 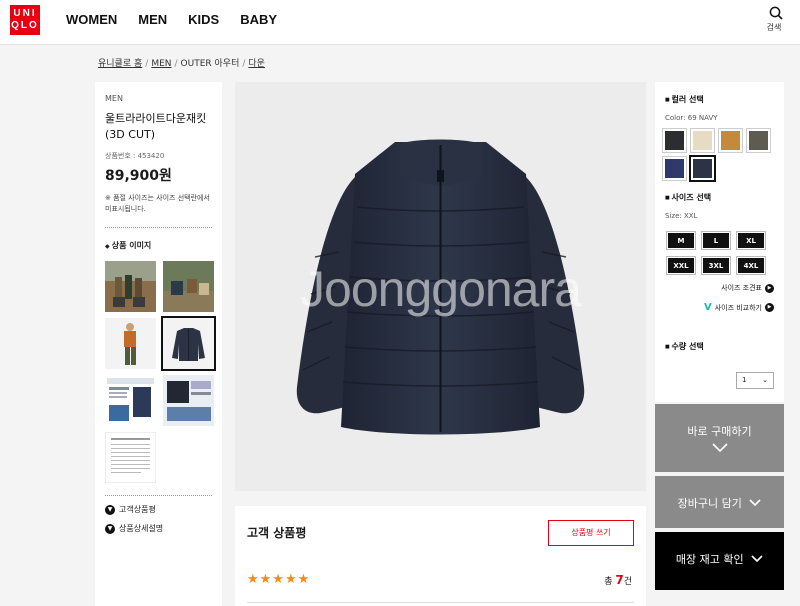 What do you see at coordinates (702, 140) in the screenshot?
I see `swatch-natural` at bounding box center [702, 140].